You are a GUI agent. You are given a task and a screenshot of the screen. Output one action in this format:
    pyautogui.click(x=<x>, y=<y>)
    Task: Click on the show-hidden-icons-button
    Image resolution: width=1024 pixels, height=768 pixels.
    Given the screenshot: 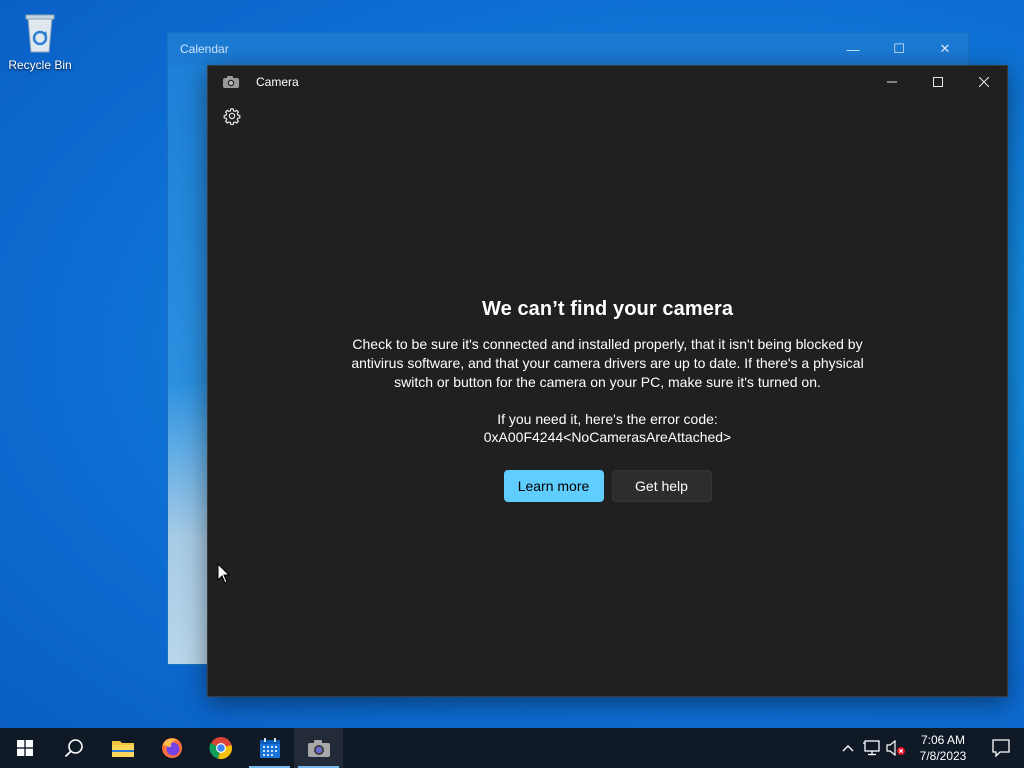 What is the action you would take?
    pyautogui.click(x=848, y=748)
    